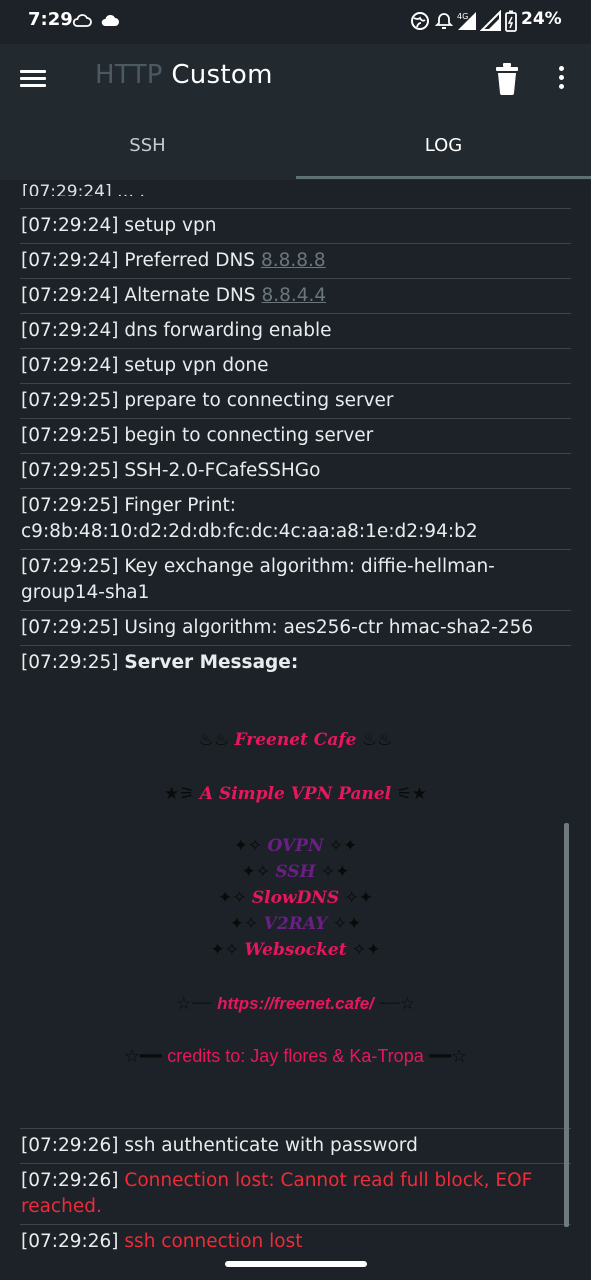 The height and width of the screenshot is (1280, 591). I want to click on active-tab-indicator, so click(443, 177).